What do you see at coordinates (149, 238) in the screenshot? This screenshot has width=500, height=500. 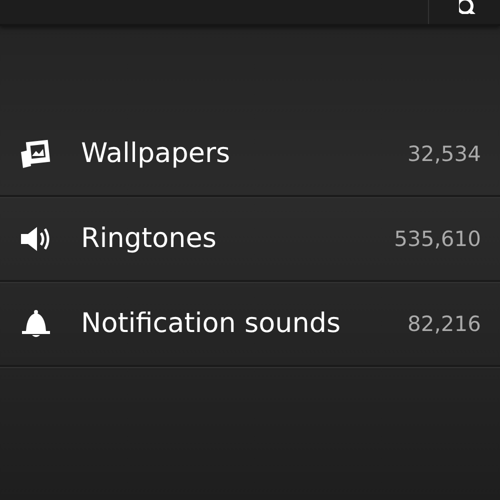 I see `category-label: Ringtones` at bounding box center [149, 238].